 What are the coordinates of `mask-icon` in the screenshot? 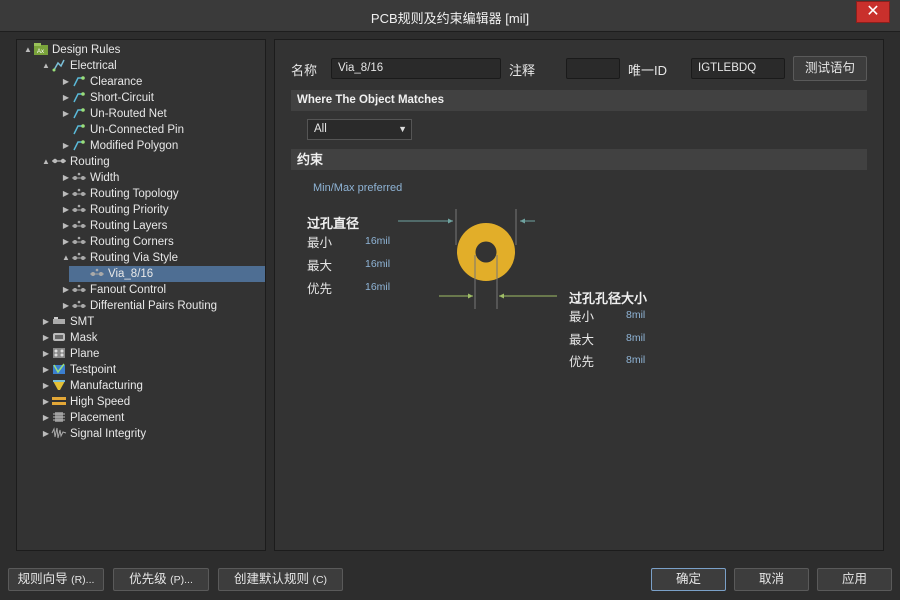 It's located at (59, 337).